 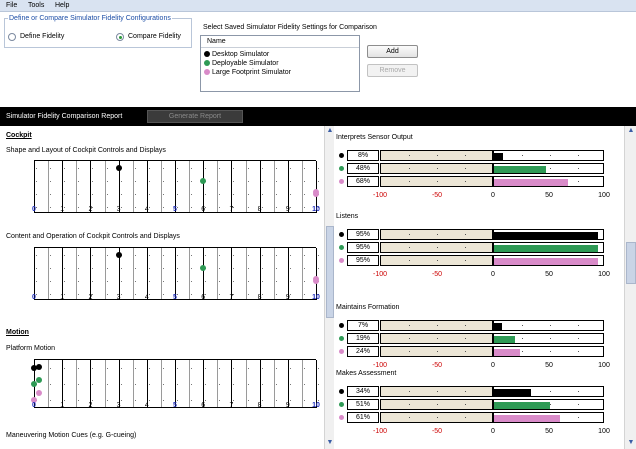 What do you see at coordinates (120, 37) in the screenshot?
I see `compare-fidelity-radio` at bounding box center [120, 37].